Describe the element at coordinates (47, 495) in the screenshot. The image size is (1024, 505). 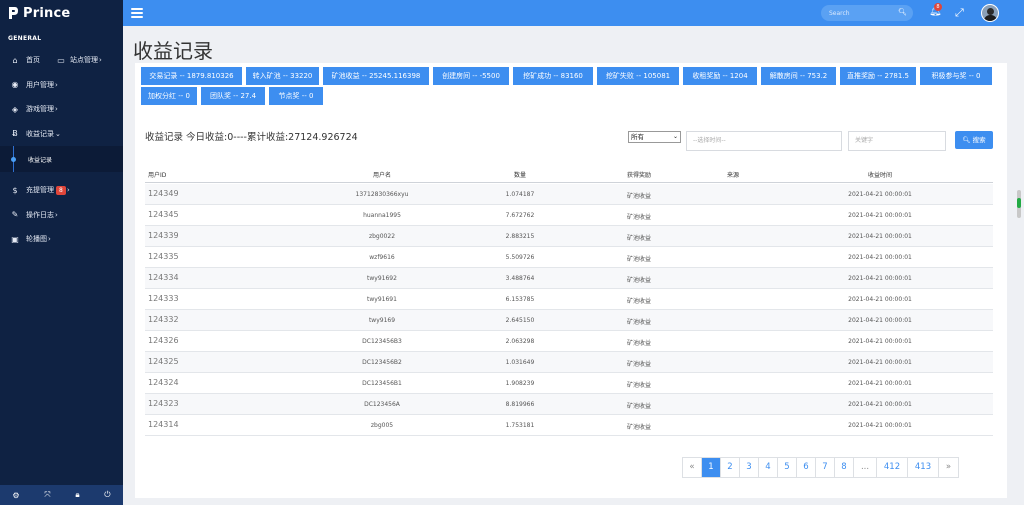
I see `expand-icon: ⤧` at that location.